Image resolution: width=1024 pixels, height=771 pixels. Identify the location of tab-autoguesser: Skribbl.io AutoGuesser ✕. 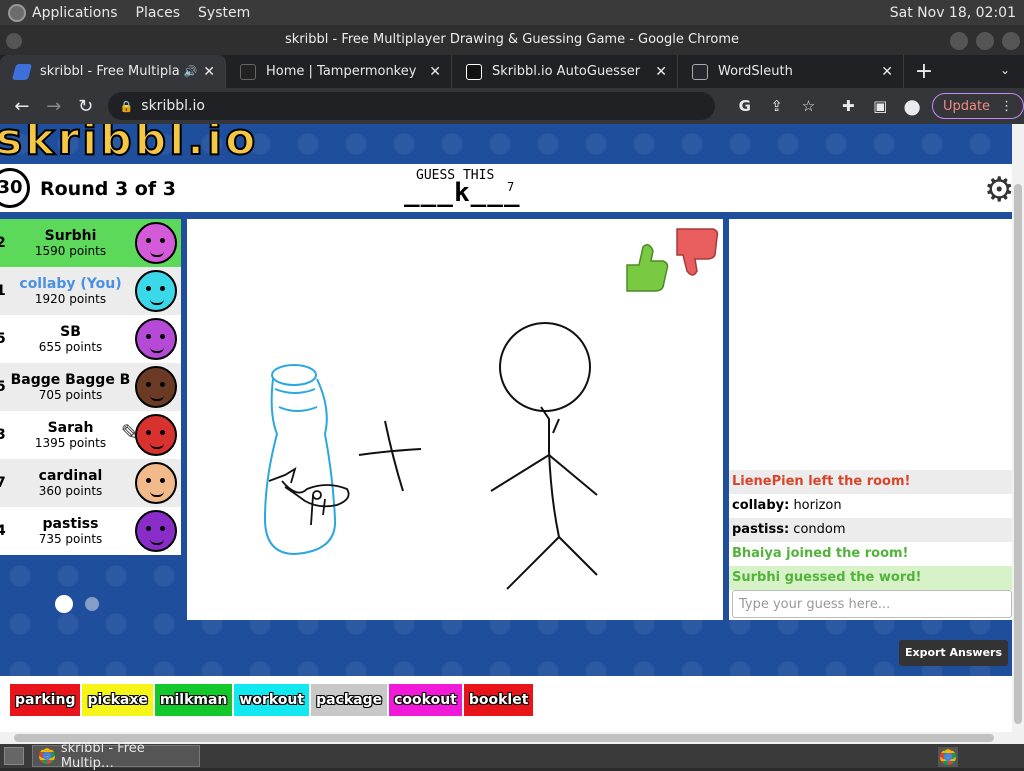
(565, 71).